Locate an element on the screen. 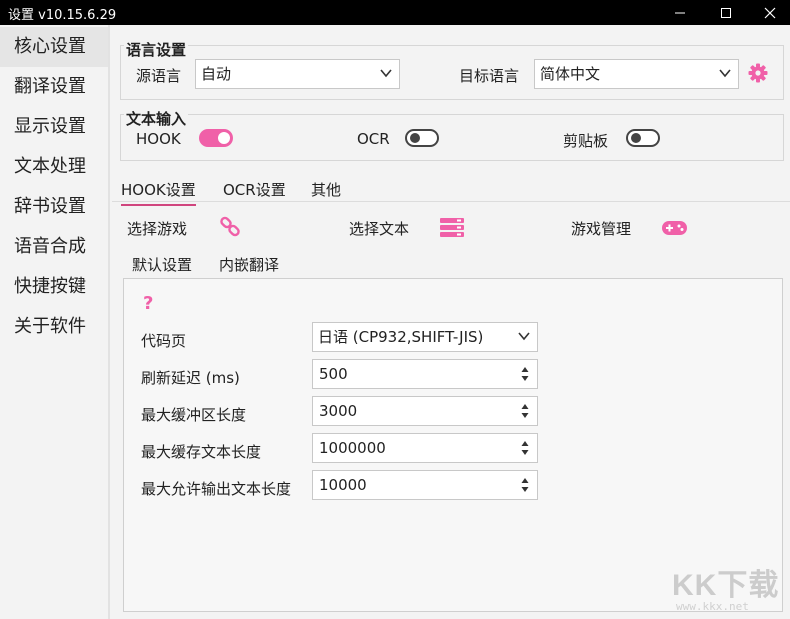 This screenshot has width=790, height=619. close-icon is located at coordinates (770, 12).